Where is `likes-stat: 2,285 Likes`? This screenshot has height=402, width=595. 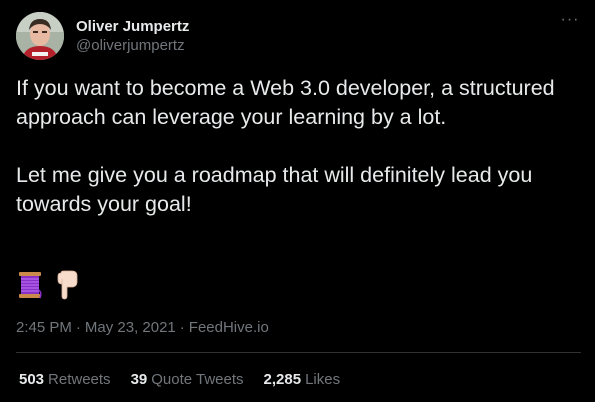
likes-stat: 2,285 Likes is located at coordinates (302, 379).